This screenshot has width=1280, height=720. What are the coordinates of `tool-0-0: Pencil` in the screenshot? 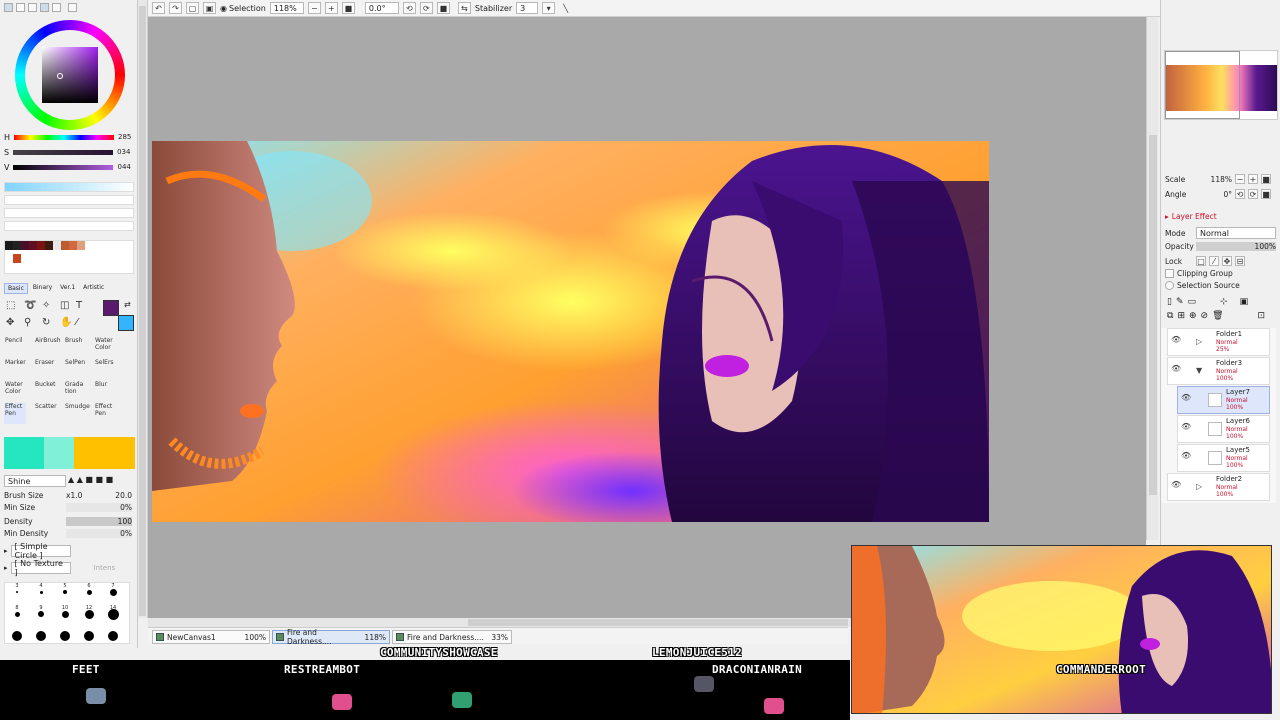 It's located at (15, 347).